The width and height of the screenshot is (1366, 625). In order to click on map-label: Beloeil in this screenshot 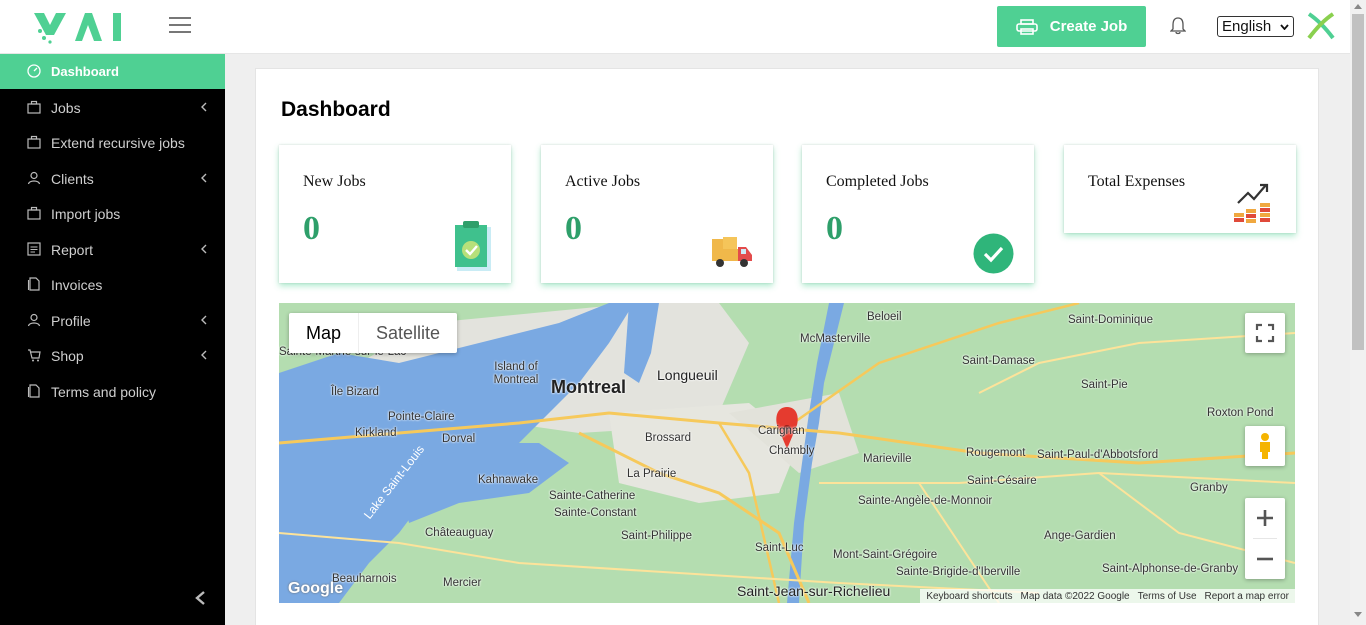, I will do `click(884, 317)`.